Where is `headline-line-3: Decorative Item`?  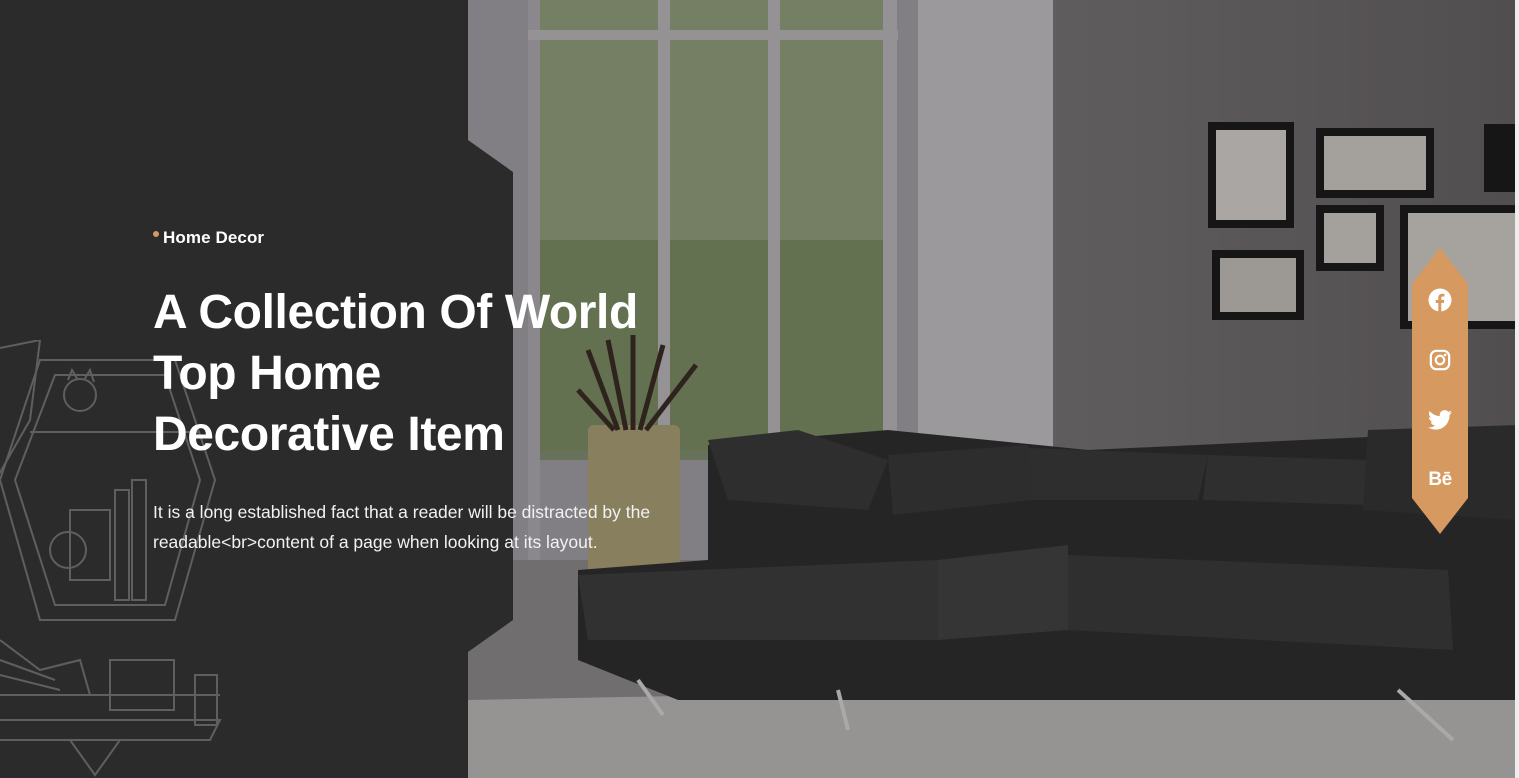 headline-line-3: Decorative Item is located at coordinates (329, 434).